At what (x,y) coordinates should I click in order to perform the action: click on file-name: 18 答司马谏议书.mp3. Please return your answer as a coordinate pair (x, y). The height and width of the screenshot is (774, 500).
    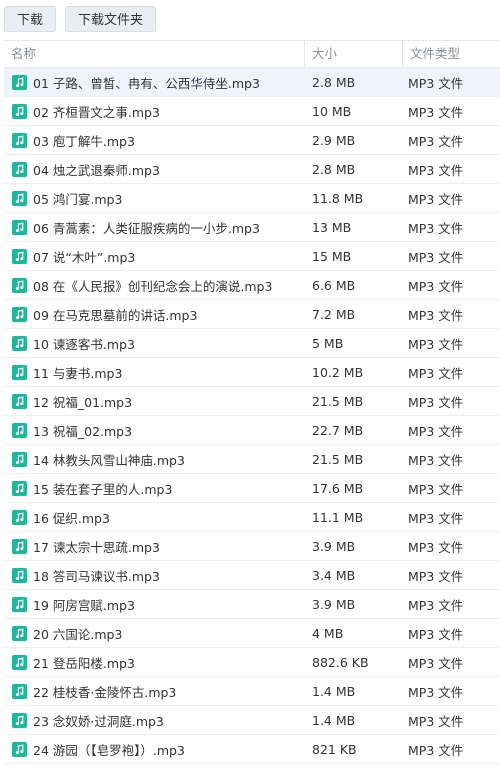
    Looking at the image, I should click on (96, 575).